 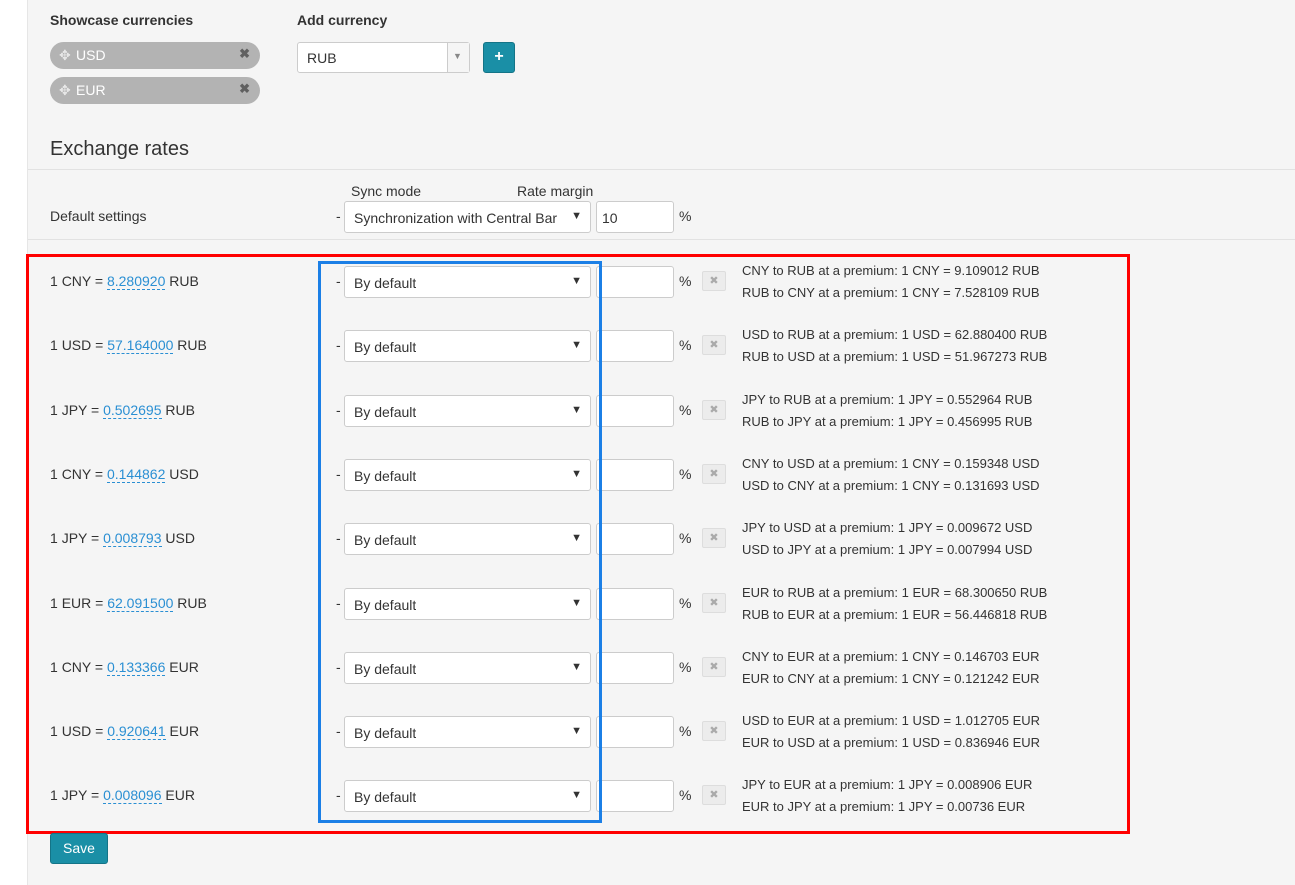 What do you see at coordinates (136, 667) in the screenshot?
I see `rate-value-link: 0.133366` at bounding box center [136, 667].